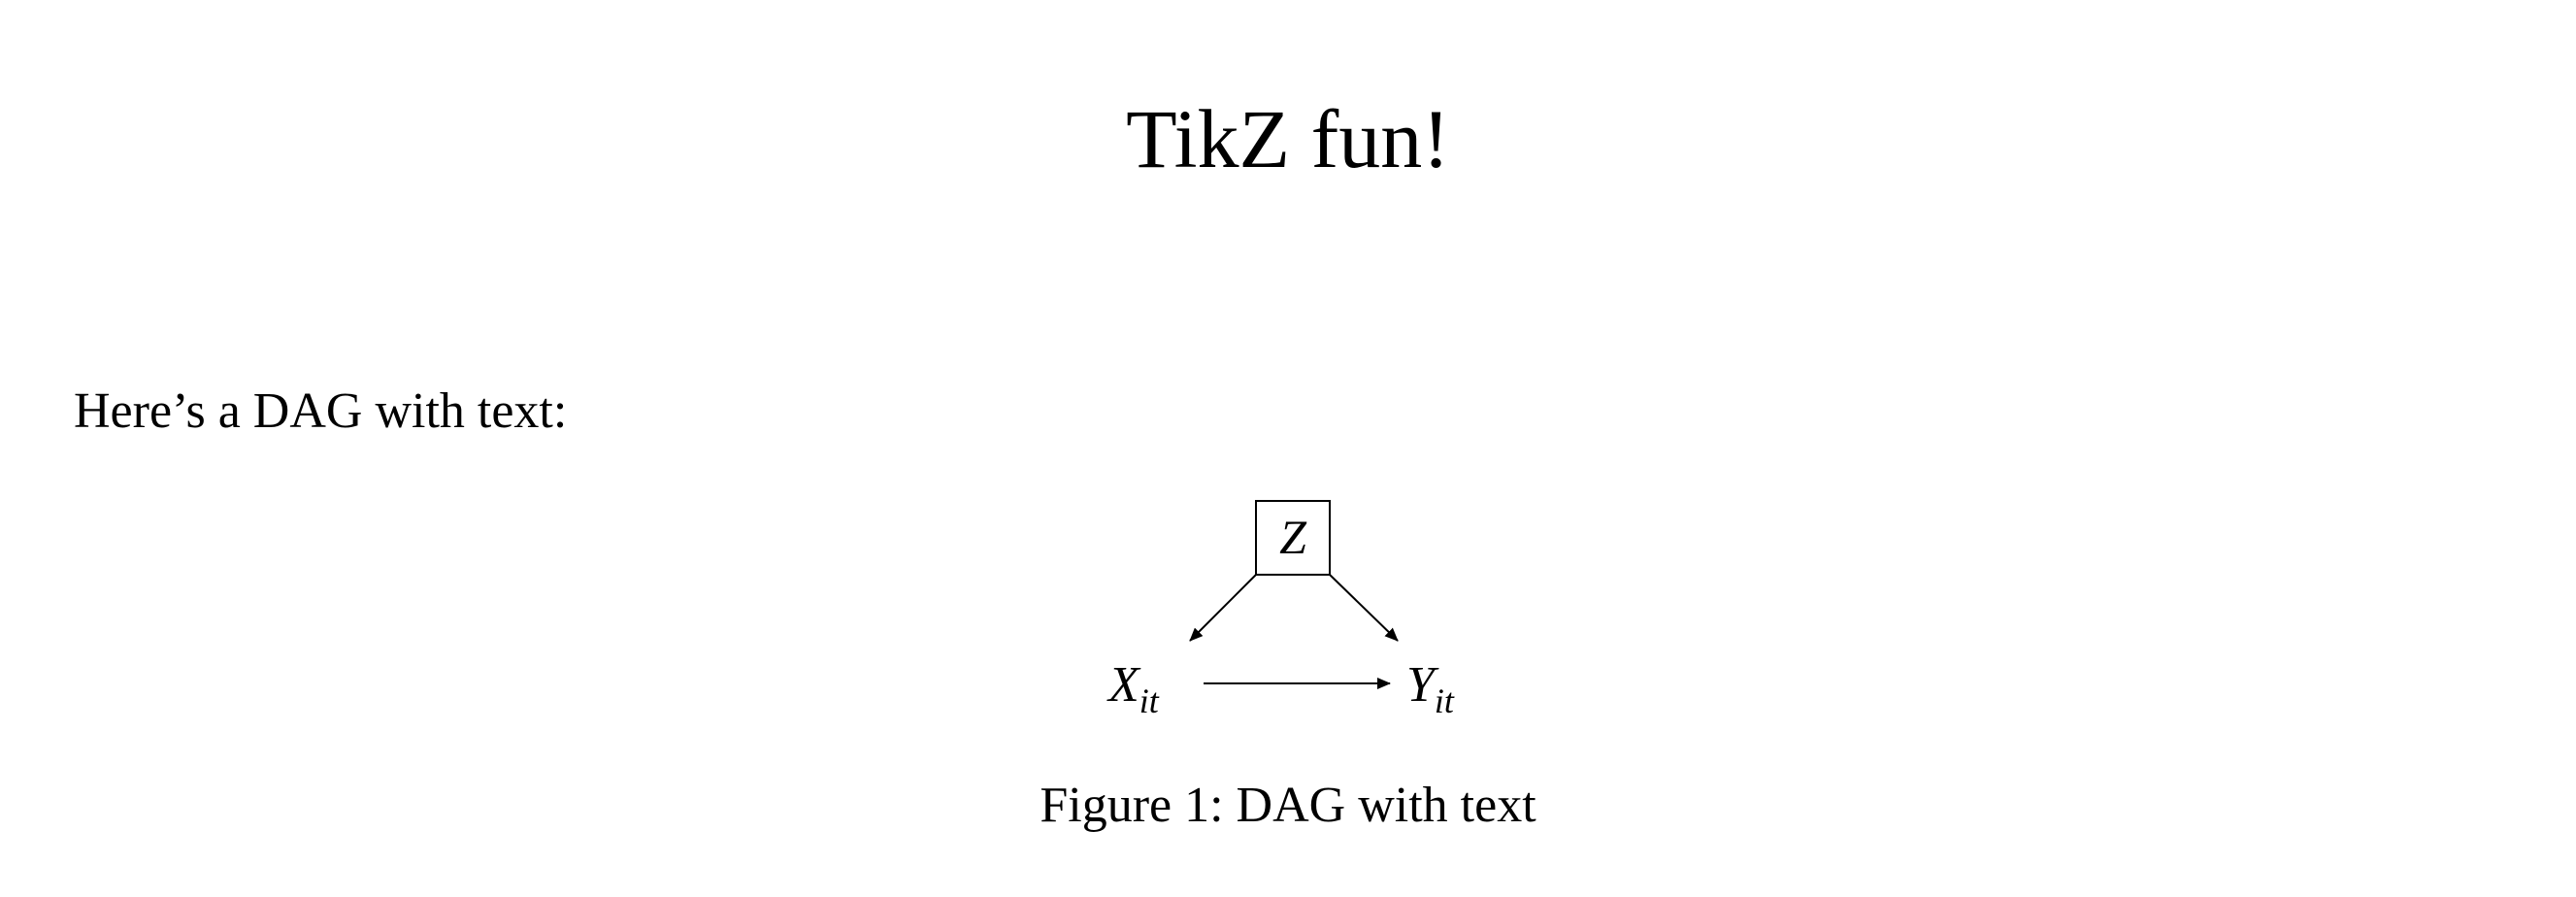  Describe the element at coordinates (1293, 537) in the screenshot. I see `node-z-label: Z` at that location.